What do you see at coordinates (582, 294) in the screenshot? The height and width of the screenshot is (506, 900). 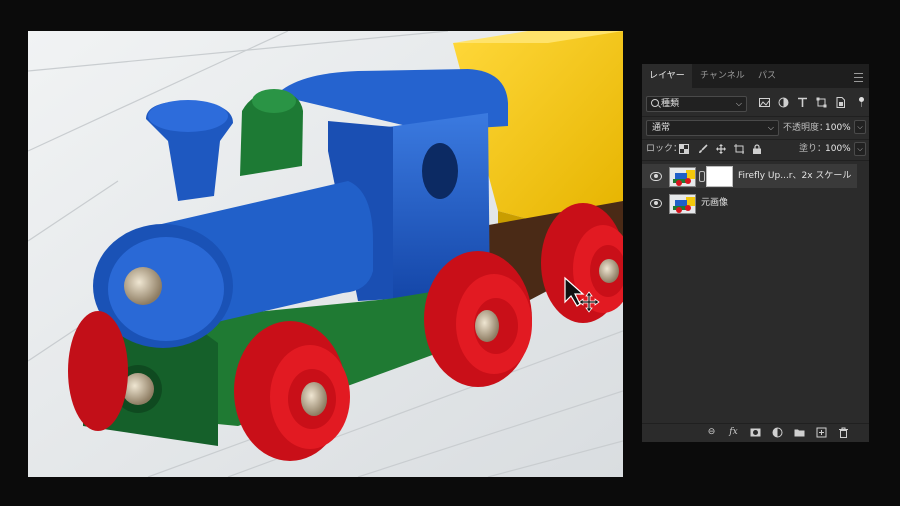 I see `move-tool-cursor-icon` at bounding box center [582, 294].